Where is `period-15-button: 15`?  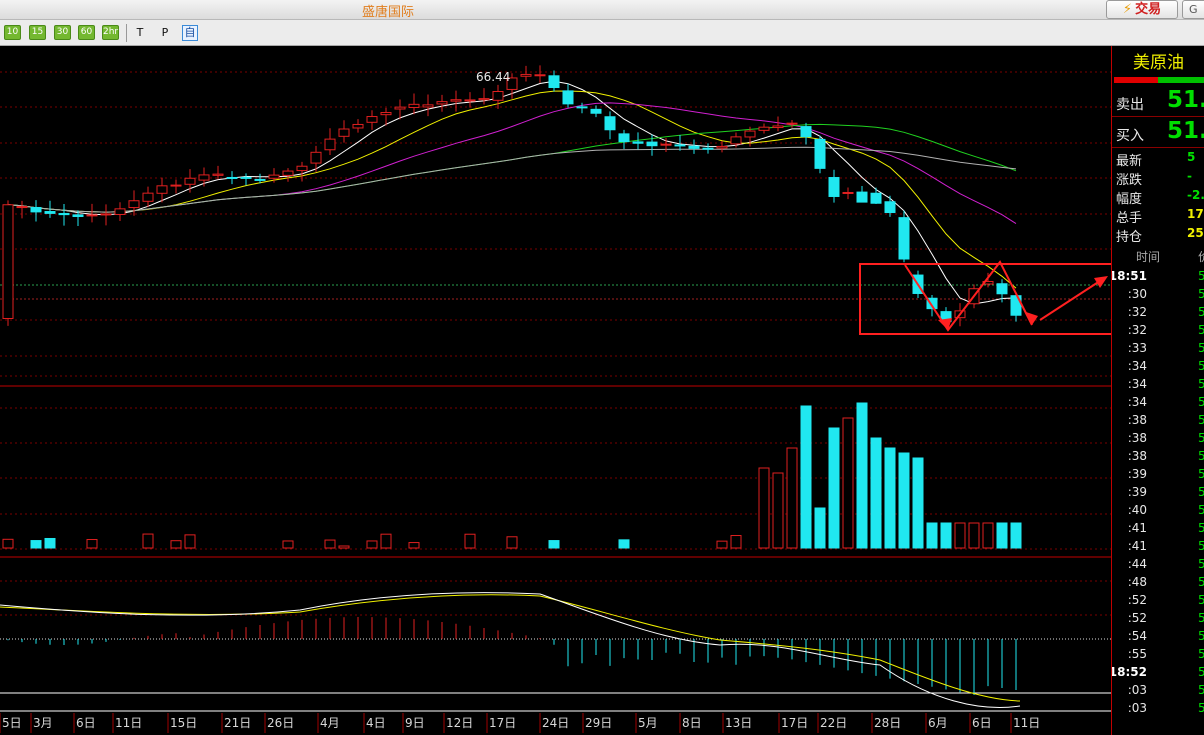 period-15-button: 15 is located at coordinates (37, 32).